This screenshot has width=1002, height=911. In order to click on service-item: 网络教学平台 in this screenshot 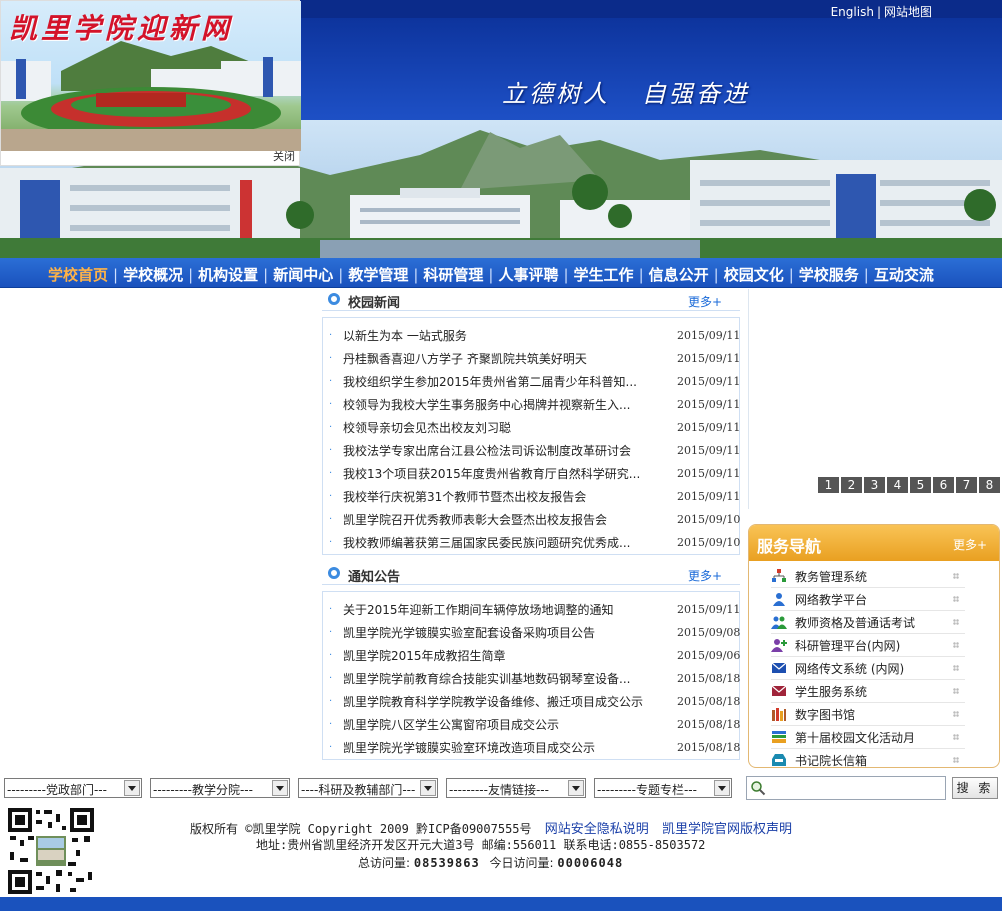, I will do `click(868, 599)`.